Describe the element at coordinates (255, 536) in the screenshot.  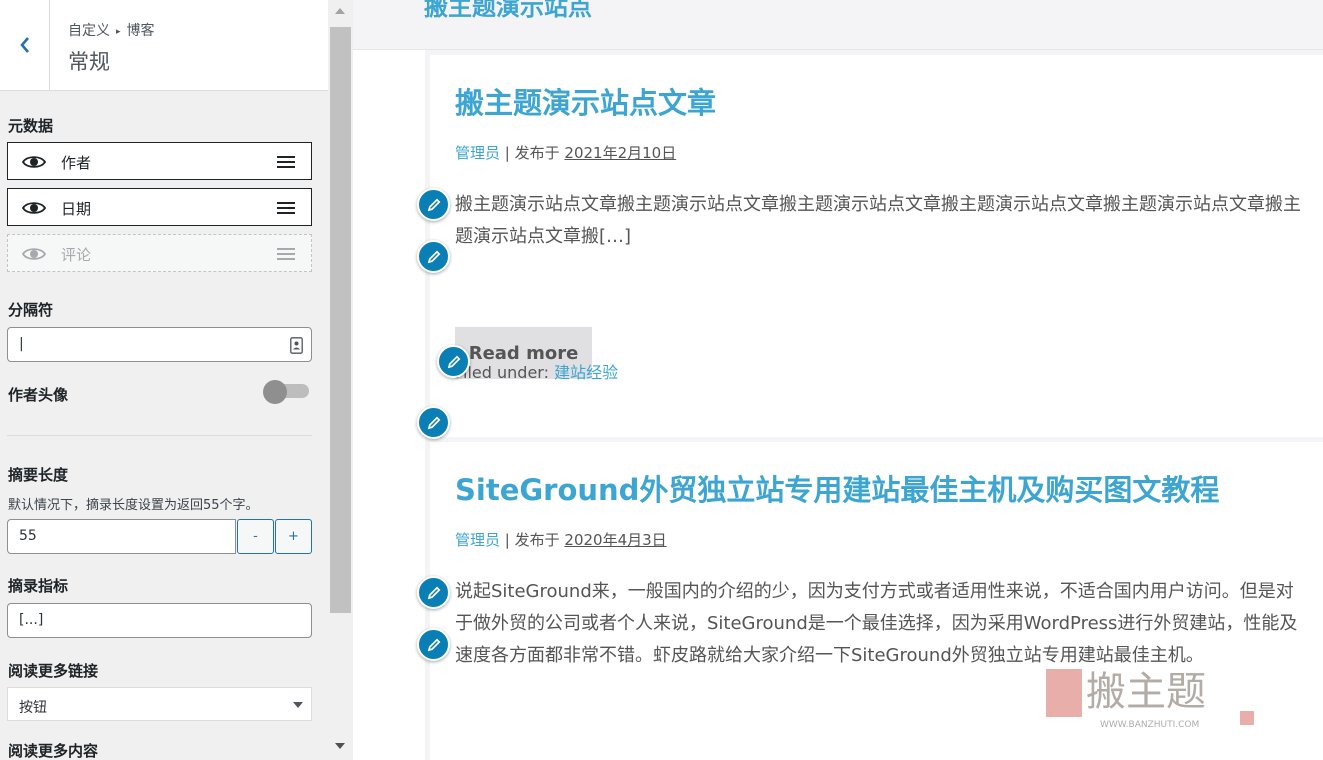
I see `decrement-button: -` at that location.